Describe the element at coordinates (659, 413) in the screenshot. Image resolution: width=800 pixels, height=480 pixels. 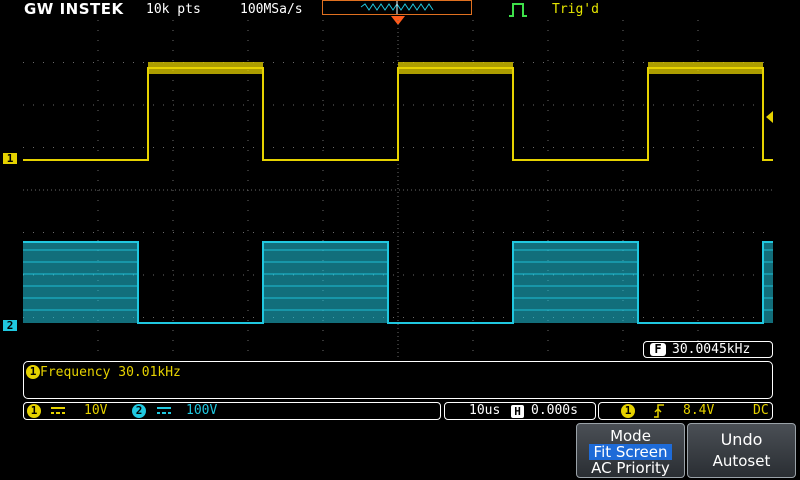
I see `rising-edge-icon` at that location.